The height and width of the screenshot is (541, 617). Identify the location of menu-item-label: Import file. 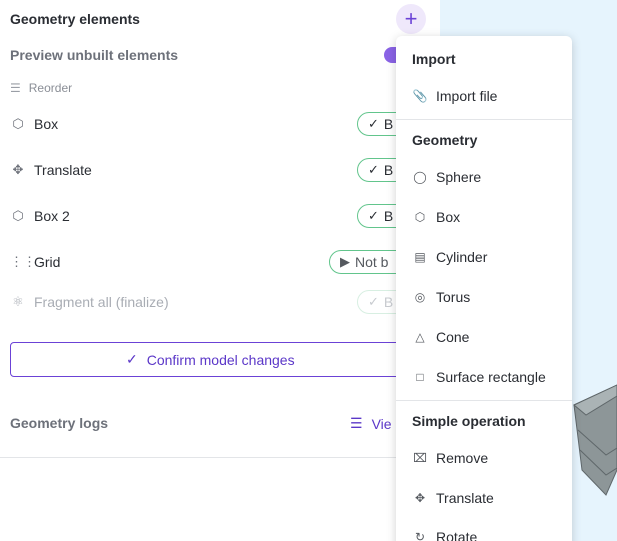
(467, 96).